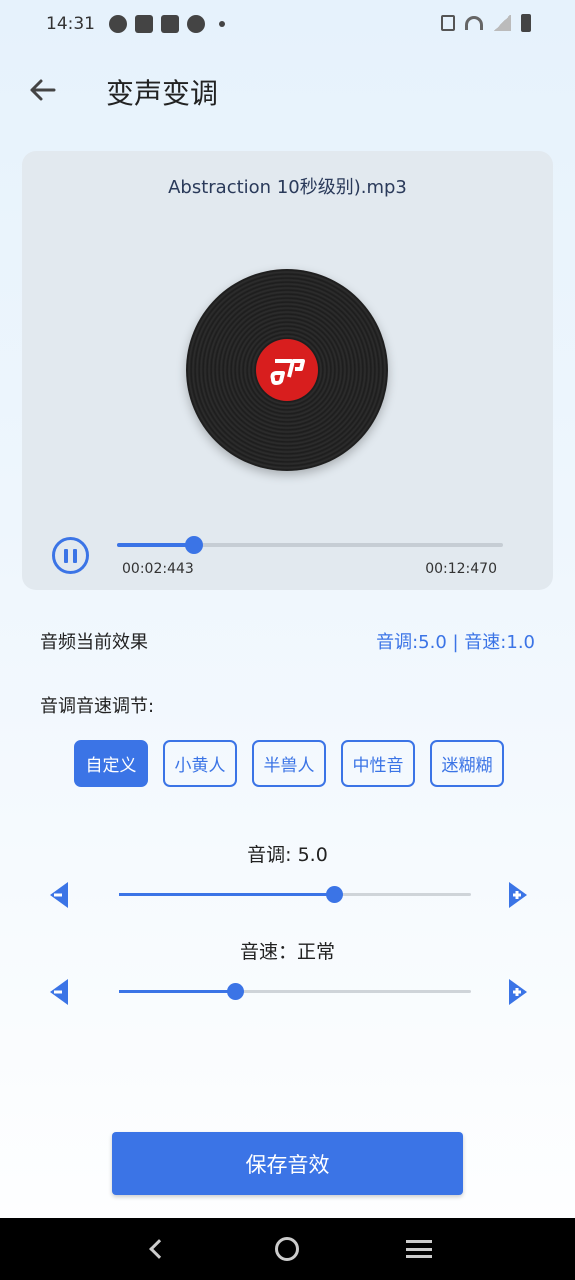 This screenshot has width=575, height=1280. What do you see at coordinates (111, 763) in the screenshot?
I see `preset-custom-button: 自定义` at bounding box center [111, 763].